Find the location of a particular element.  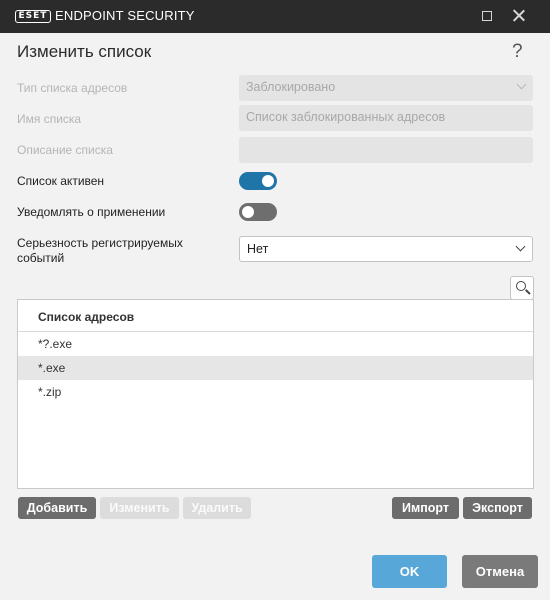

list-name-field: Список заблокированных адресов is located at coordinates (386, 118).